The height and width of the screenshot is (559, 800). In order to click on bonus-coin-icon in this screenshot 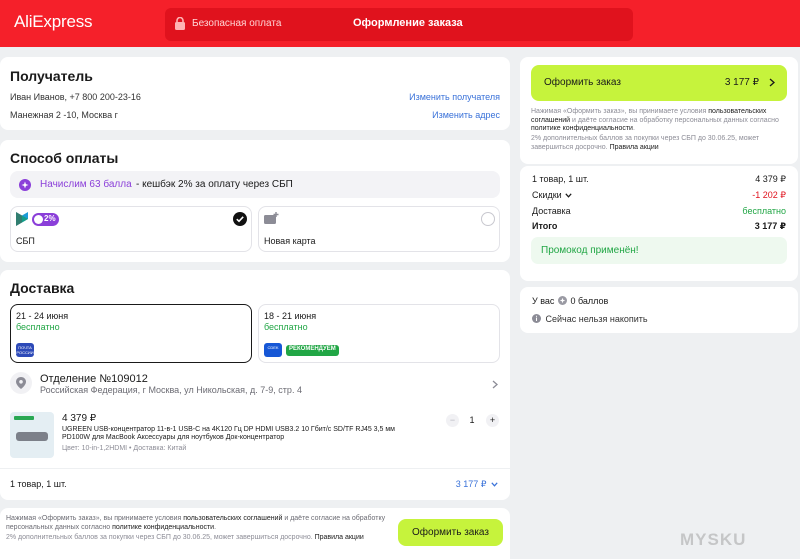, I will do `click(25, 185)`.